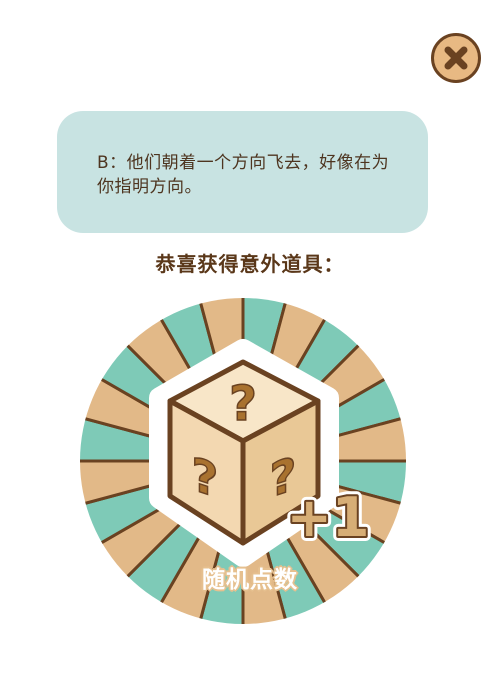 This screenshot has width=500, height=700. What do you see at coordinates (250, 264) in the screenshot?
I see `reward-headline: 恭喜获得意外道具：` at bounding box center [250, 264].